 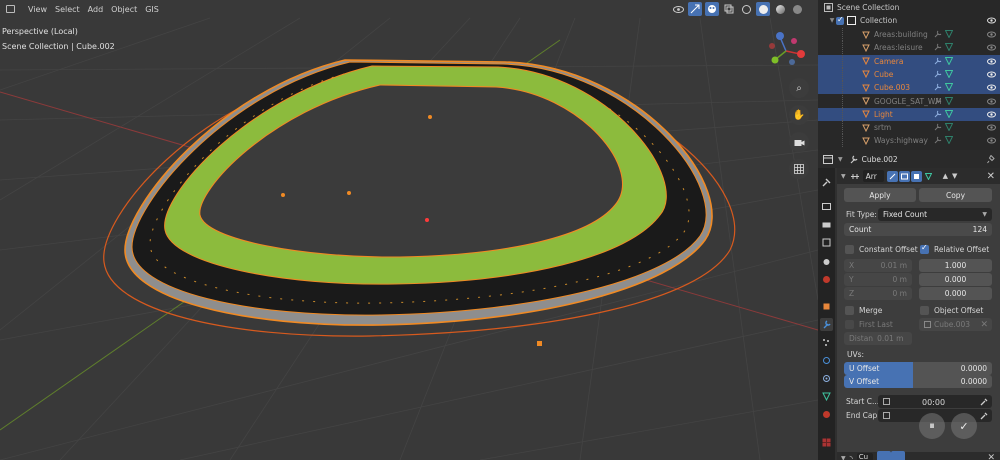 What do you see at coordinates (935, 214) in the screenshot?
I see `fit-type-select: Fixed Count ▼` at bounding box center [935, 214].